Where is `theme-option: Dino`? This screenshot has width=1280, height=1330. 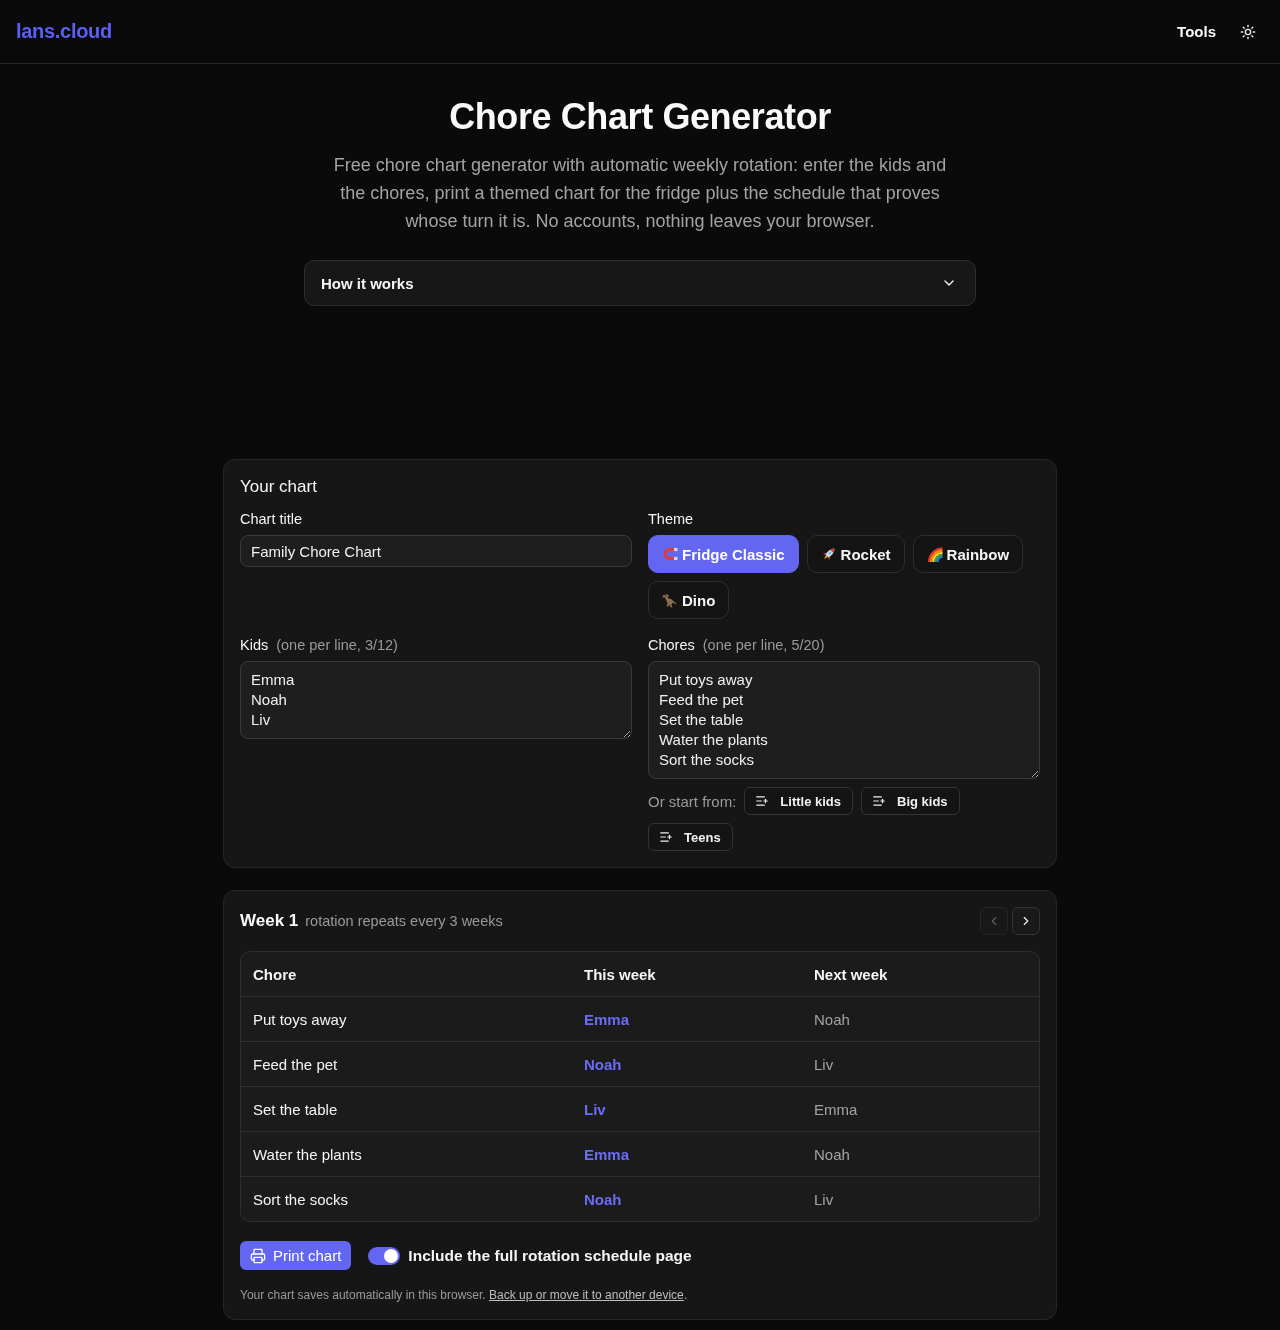 theme-option: Dino is located at coordinates (689, 600).